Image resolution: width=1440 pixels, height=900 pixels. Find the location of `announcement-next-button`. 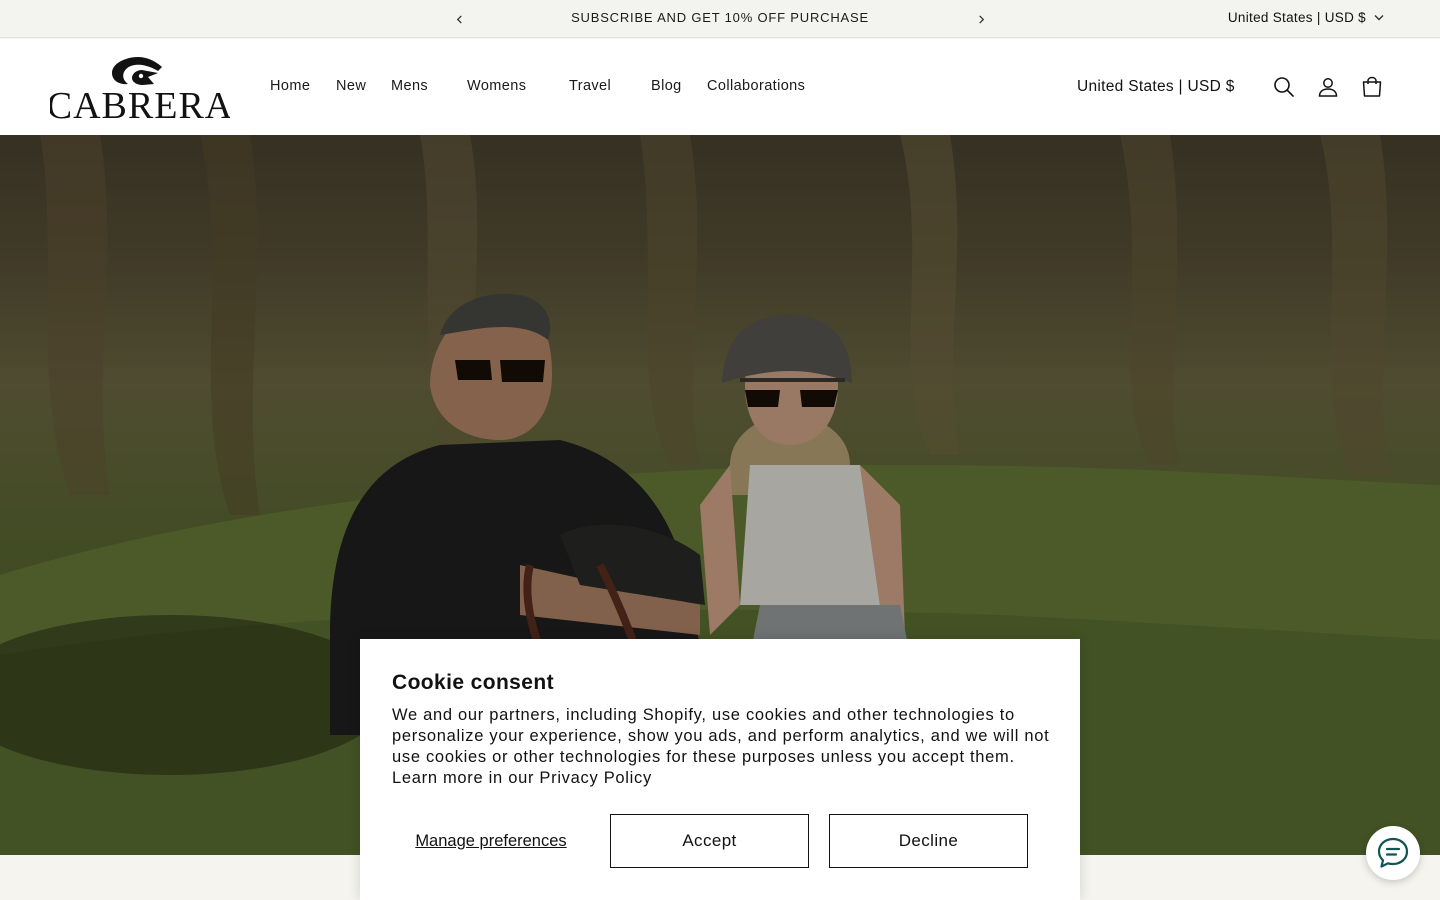

announcement-next-button is located at coordinates (981, 19).